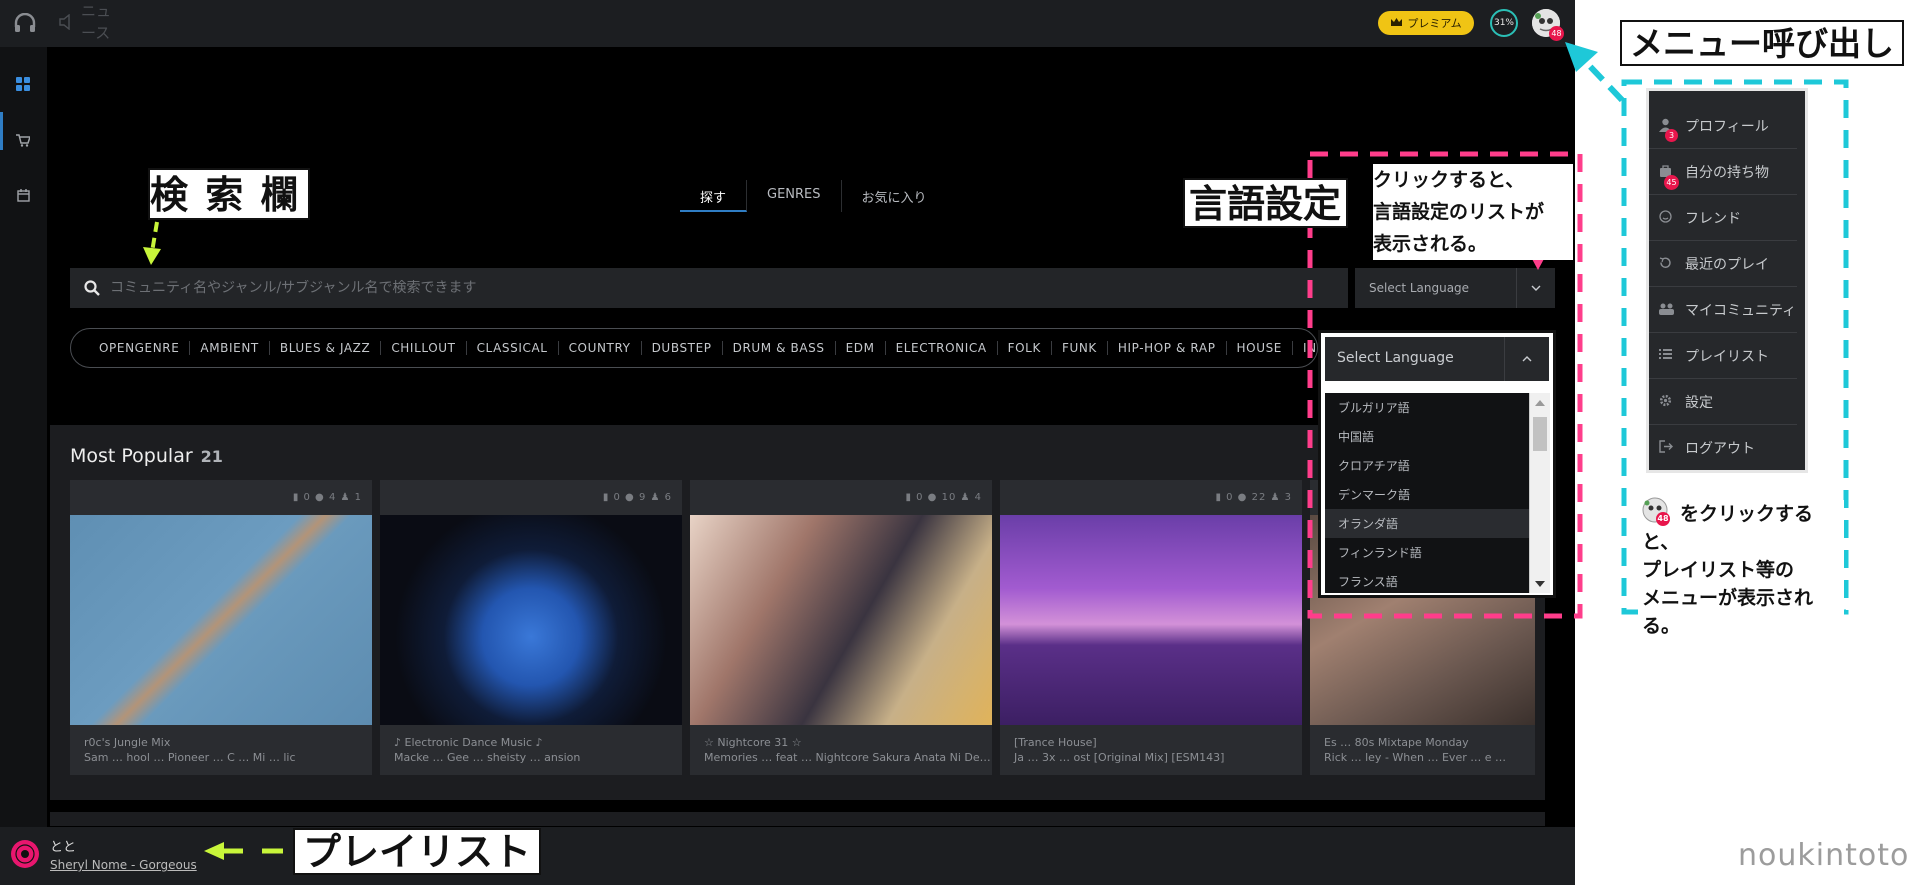 The width and height of the screenshot is (1920, 890). I want to click on genre-item: IND, so click(1305, 348).